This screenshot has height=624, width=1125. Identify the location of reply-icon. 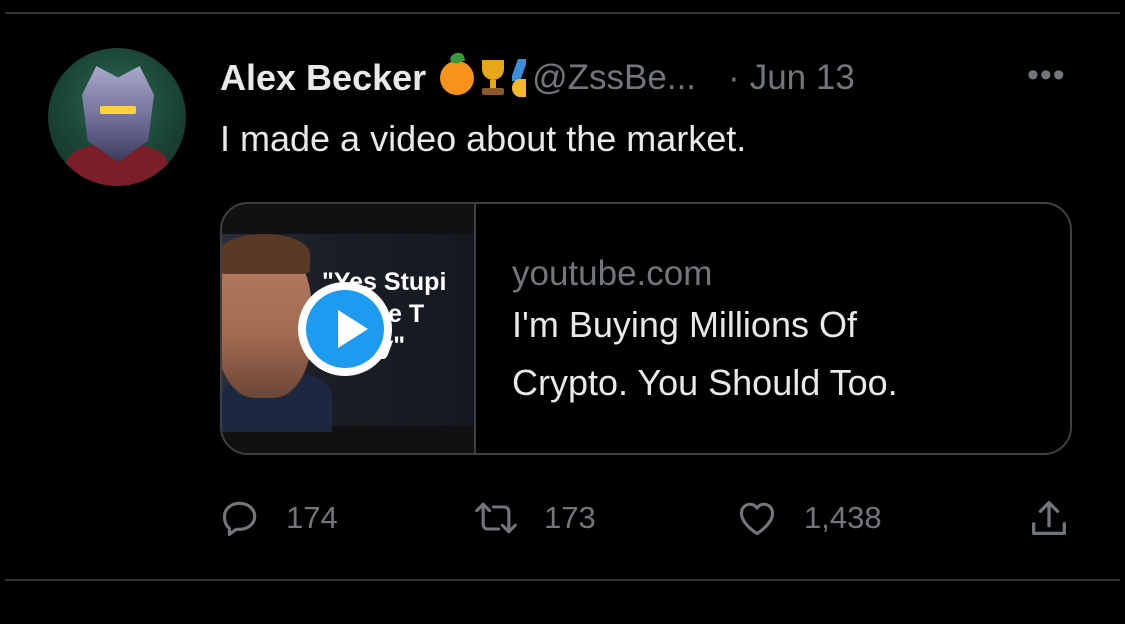
(239, 519).